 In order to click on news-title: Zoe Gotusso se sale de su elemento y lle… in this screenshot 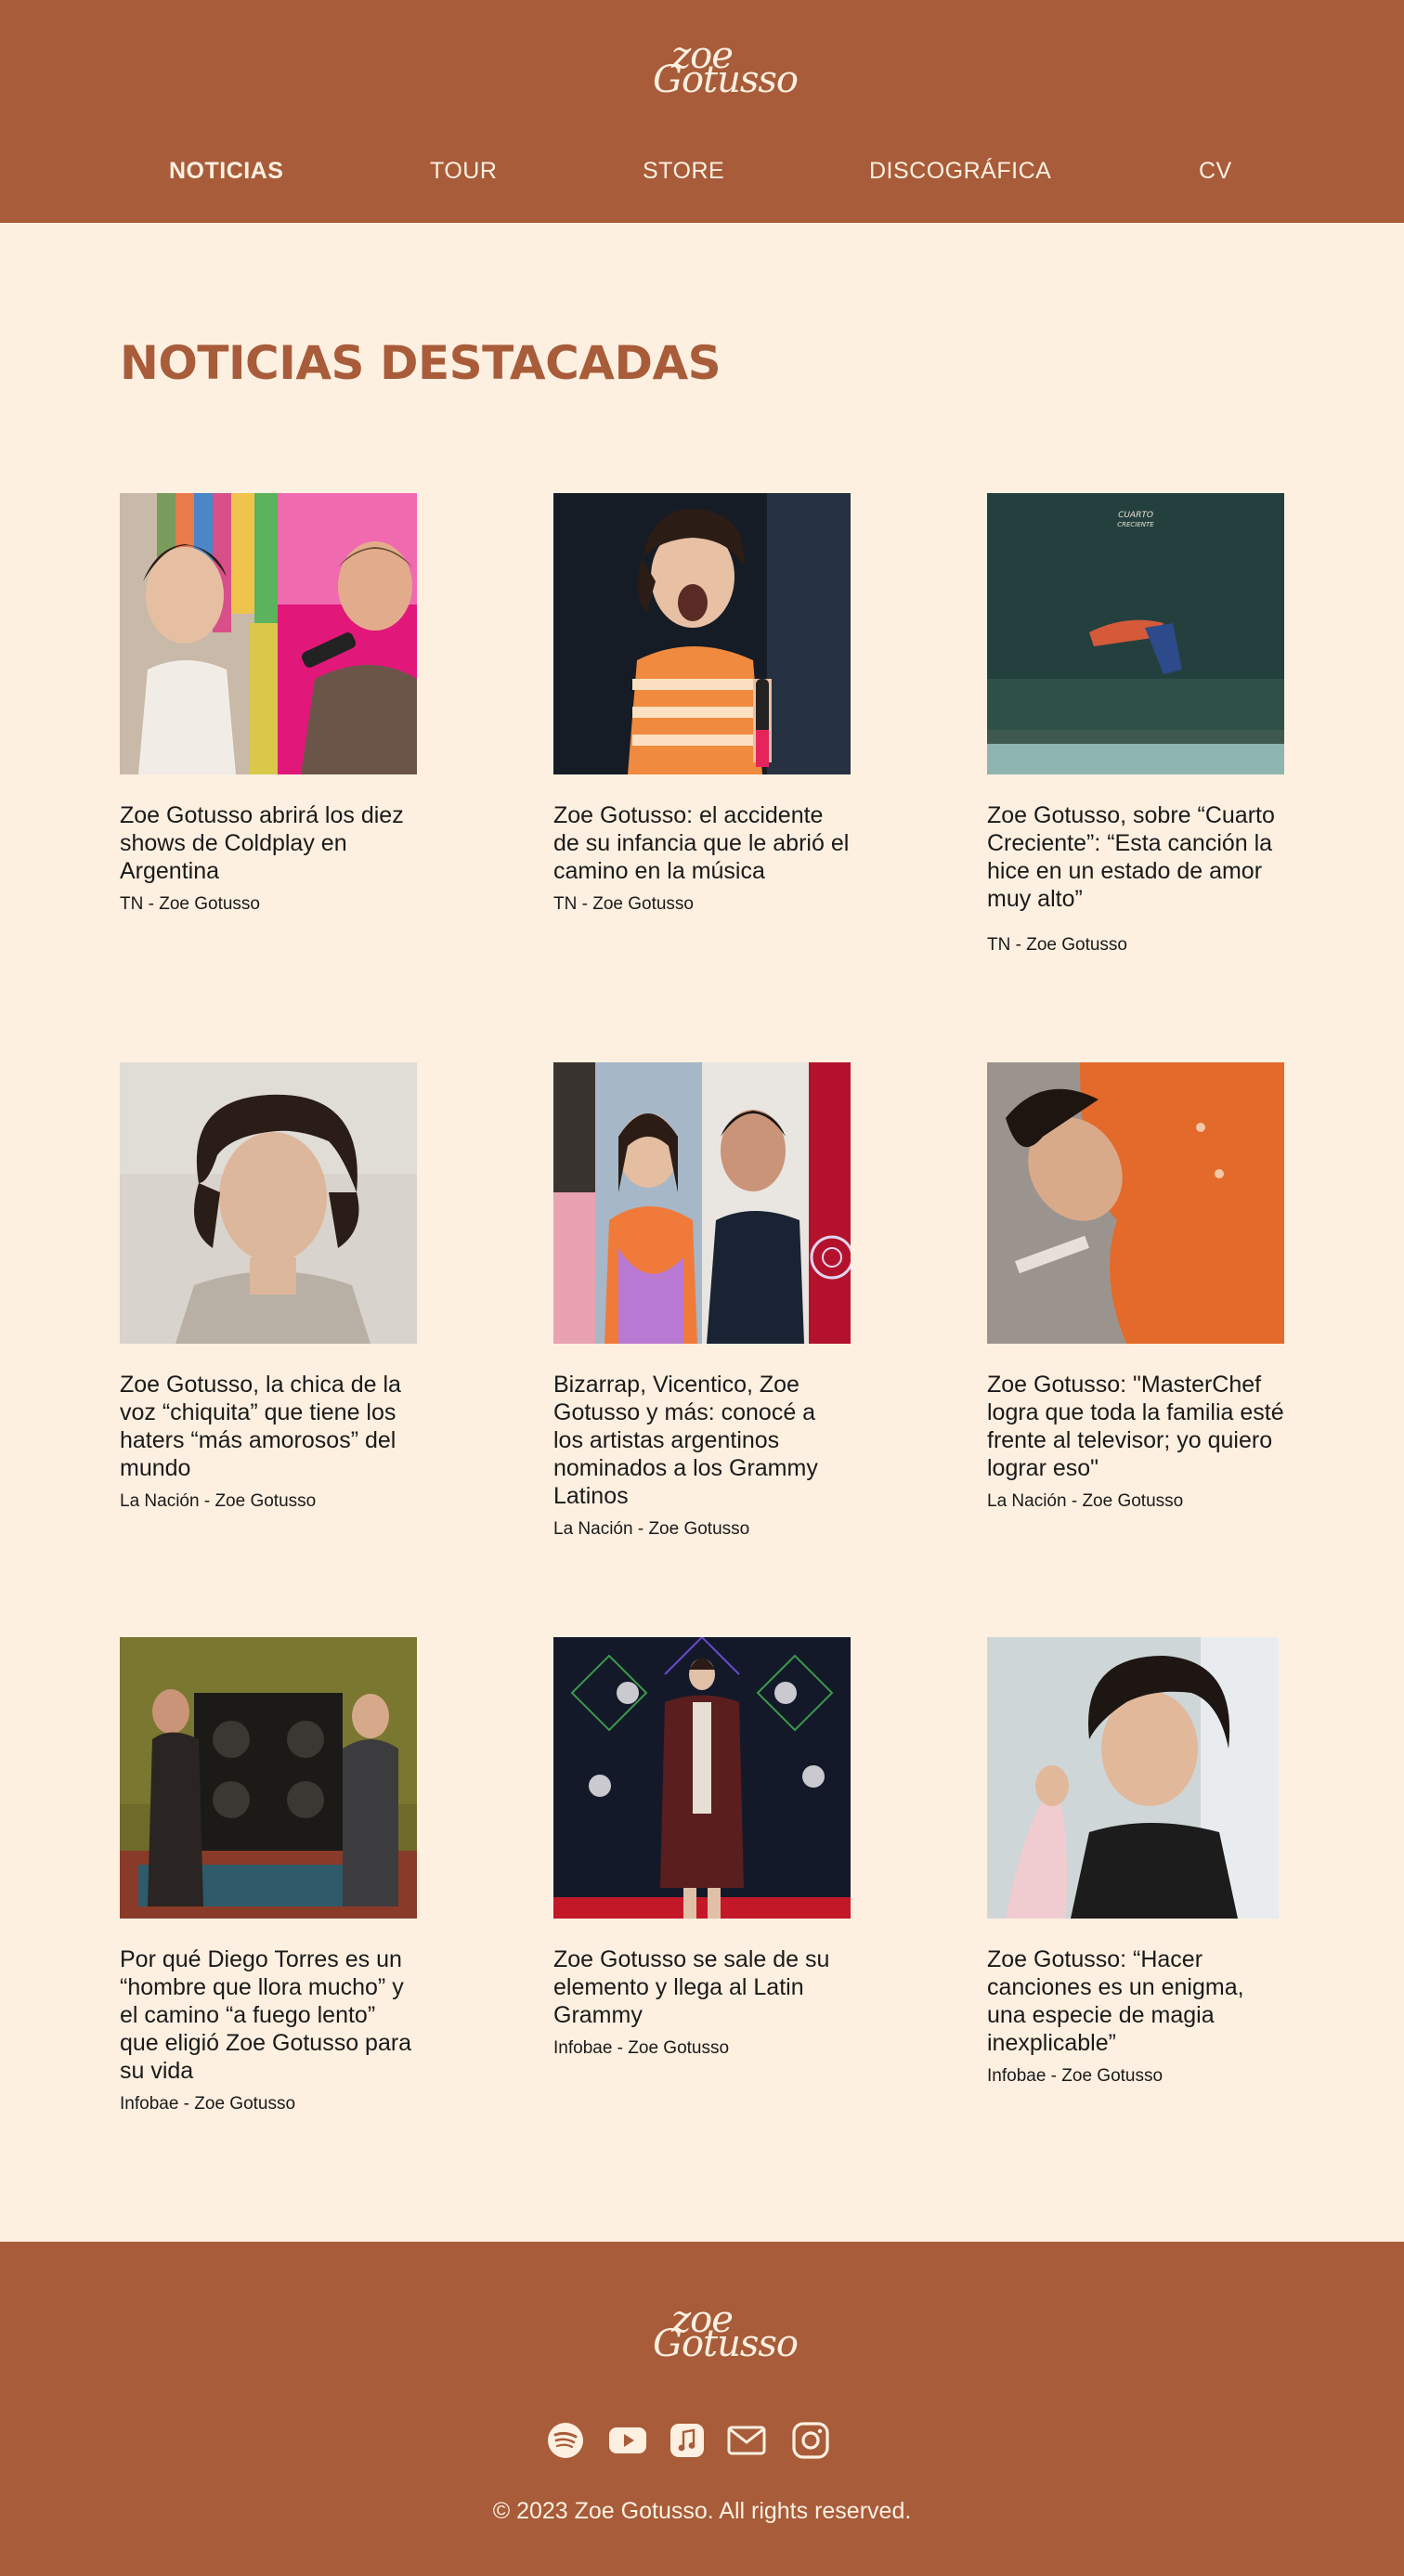, I will do `click(702, 1987)`.